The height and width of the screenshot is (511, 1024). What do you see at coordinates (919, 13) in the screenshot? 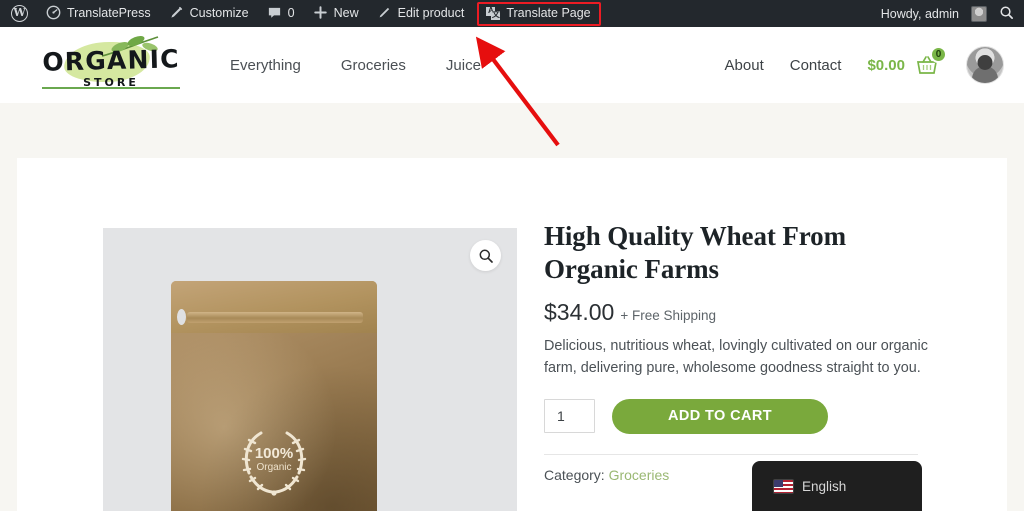
I see `adminbar-howdy-label: Howdy, admin` at bounding box center [919, 13].